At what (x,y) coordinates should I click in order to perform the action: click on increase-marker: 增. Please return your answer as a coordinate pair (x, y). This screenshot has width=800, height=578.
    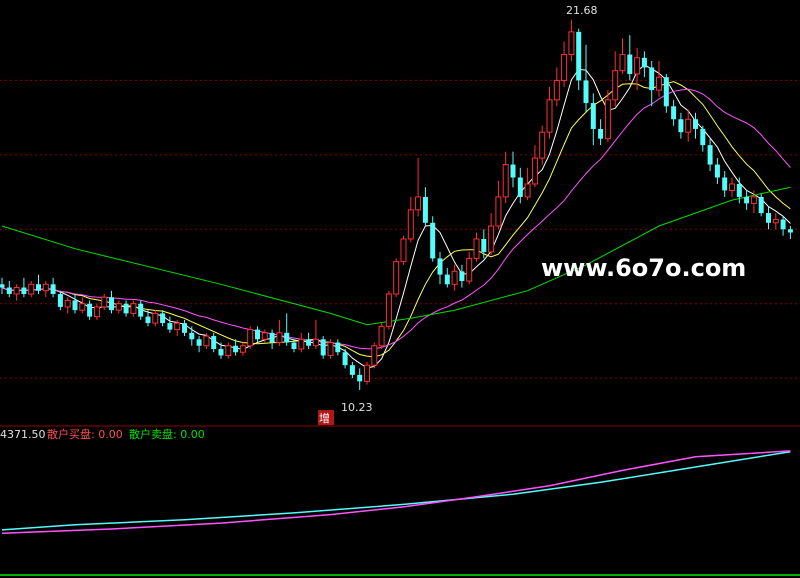
    Looking at the image, I should click on (326, 417).